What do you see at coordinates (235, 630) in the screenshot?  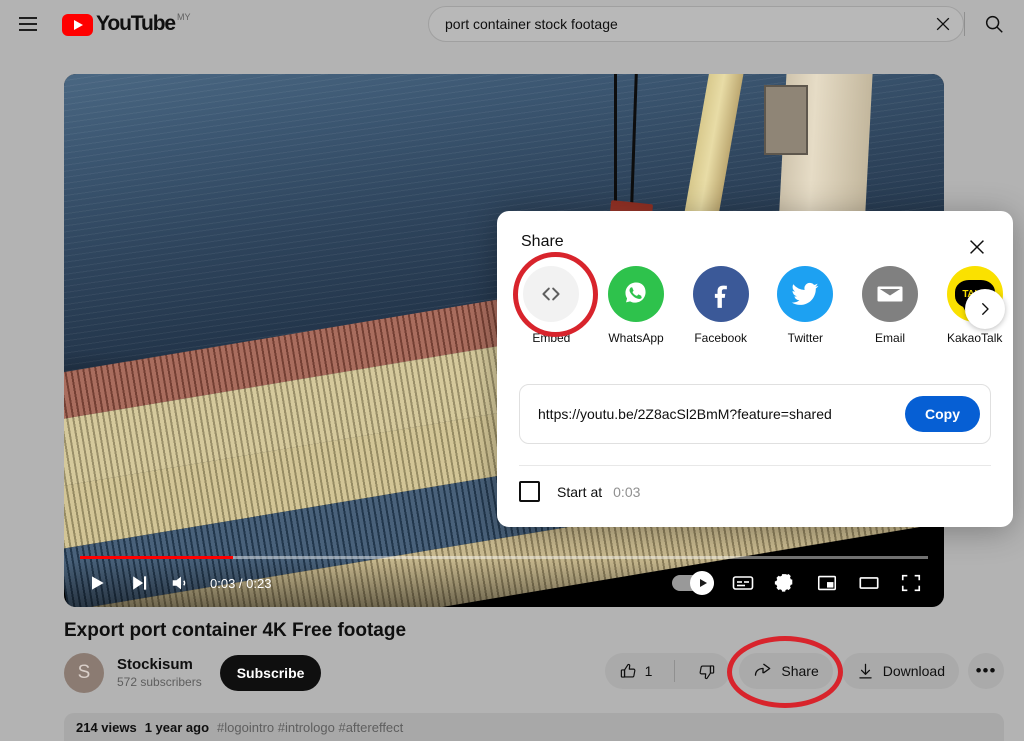 I see `page-title: Export port container 4K Free footage` at bounding box center [235, 630].